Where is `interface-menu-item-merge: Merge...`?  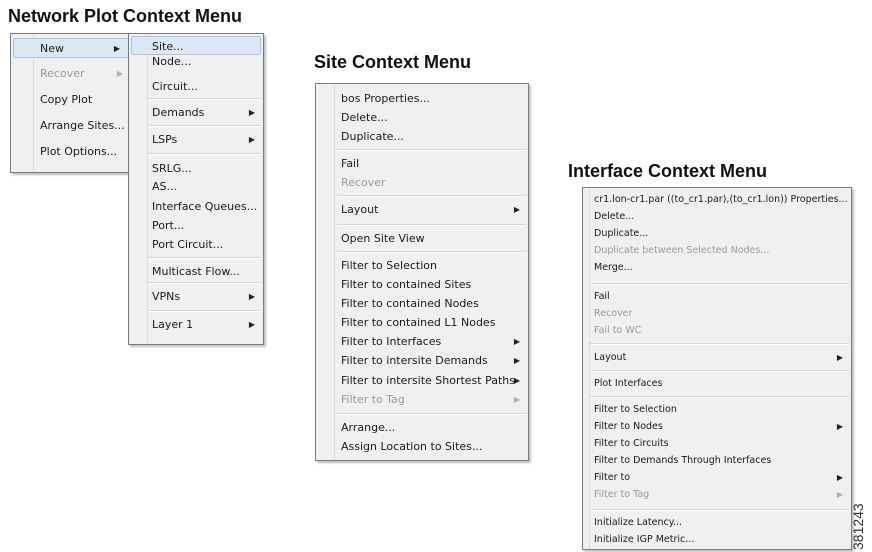
interface-menu-item-merge: Merge... is located at coordinates (717, 267).